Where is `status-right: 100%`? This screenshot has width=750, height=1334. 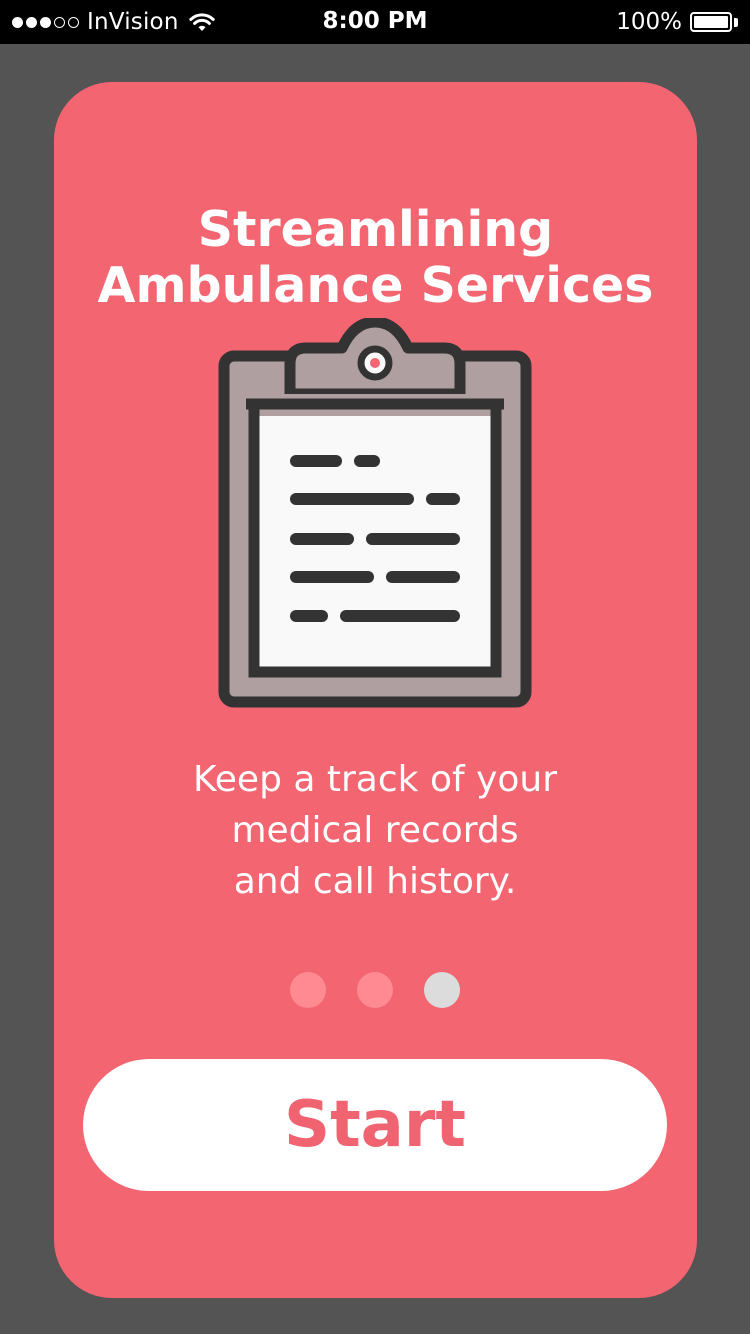
status-right: 100% is located at coordinates (677, 22).